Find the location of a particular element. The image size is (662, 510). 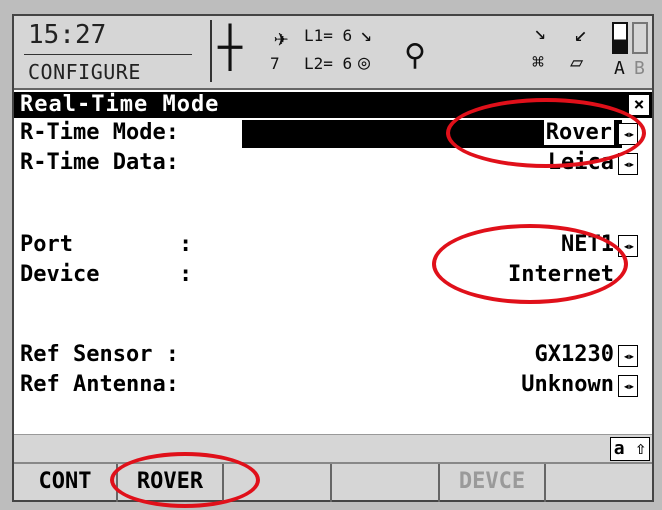

close-button: × is located at coordinates (639, 105).